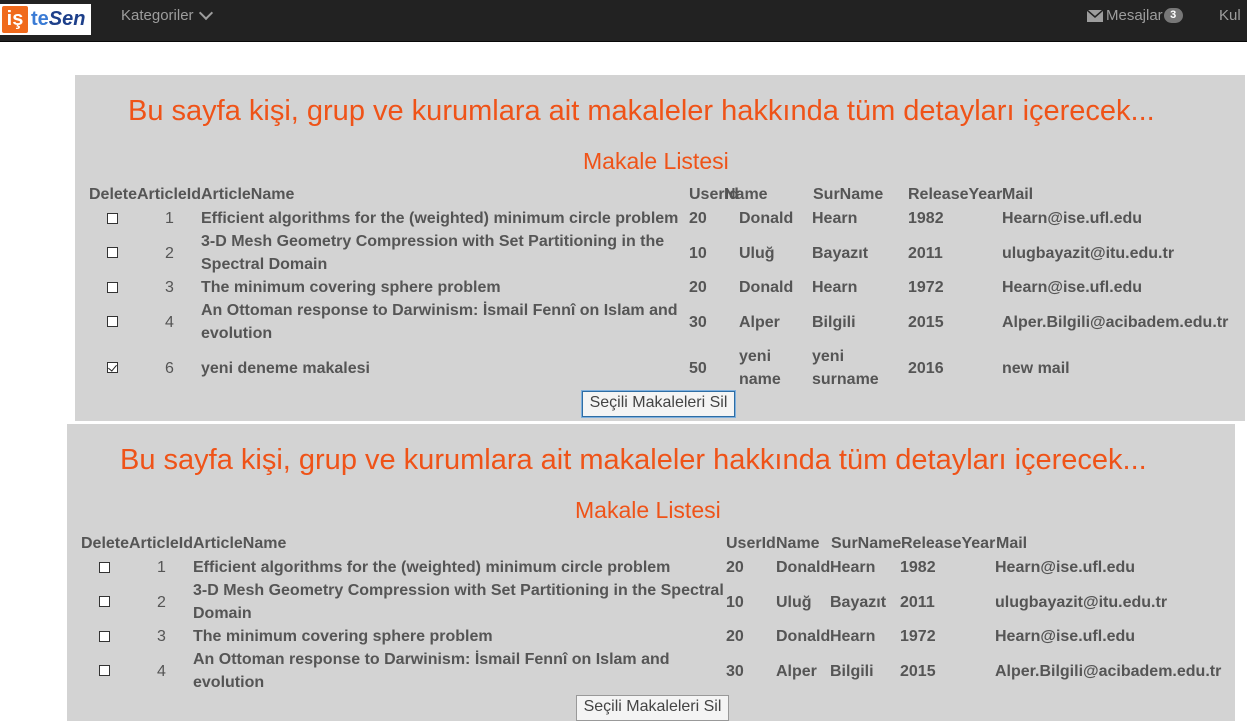 Image resolution: width=1247 pixels, height=721 pixels. What do you see at coordinates (1095, 15) in the screenshot?
I see `envelope-icon` at bounding box center [1095, 15].